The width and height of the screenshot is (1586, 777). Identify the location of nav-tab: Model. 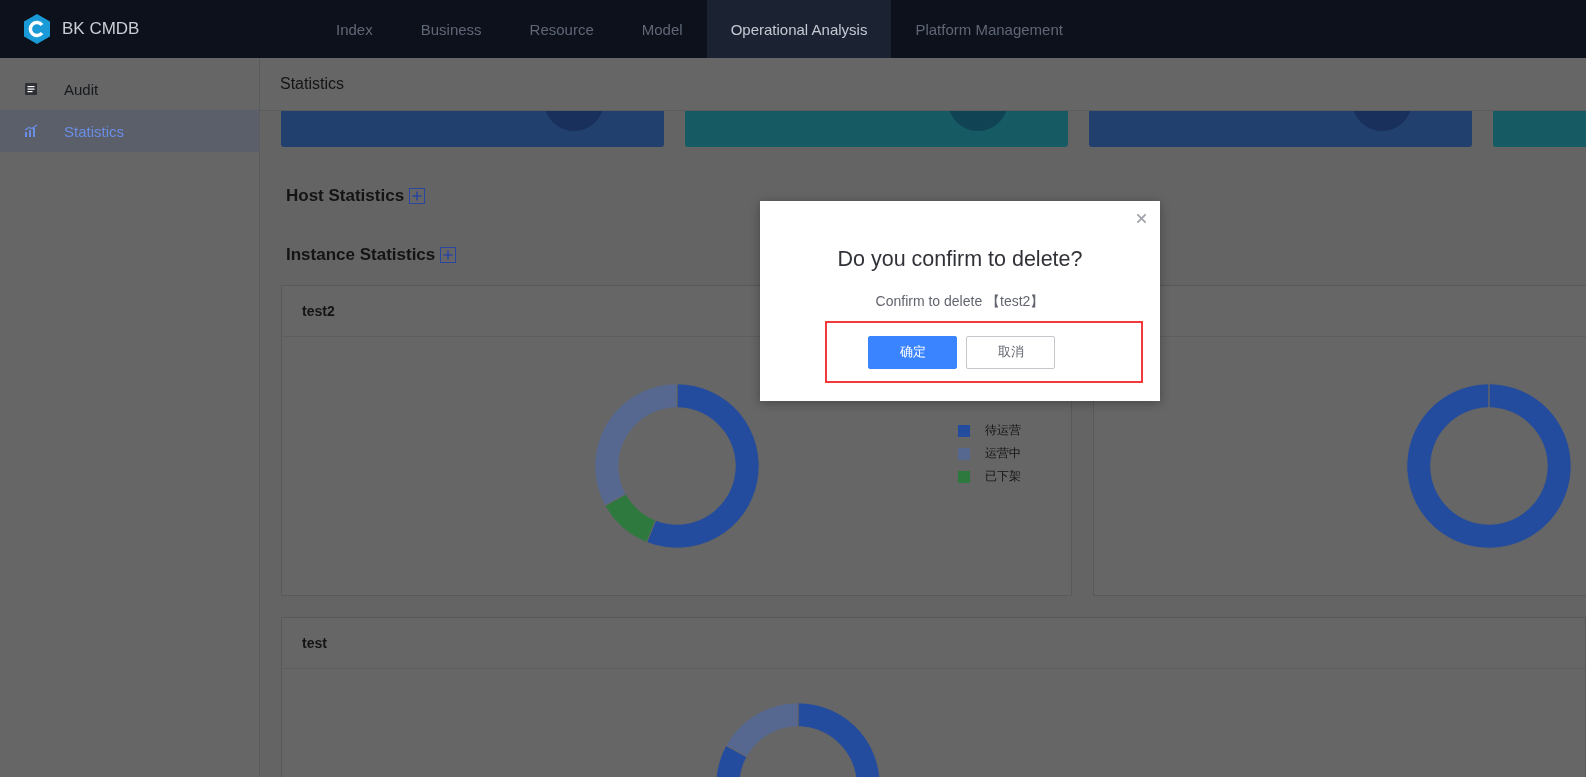
(662, 29).